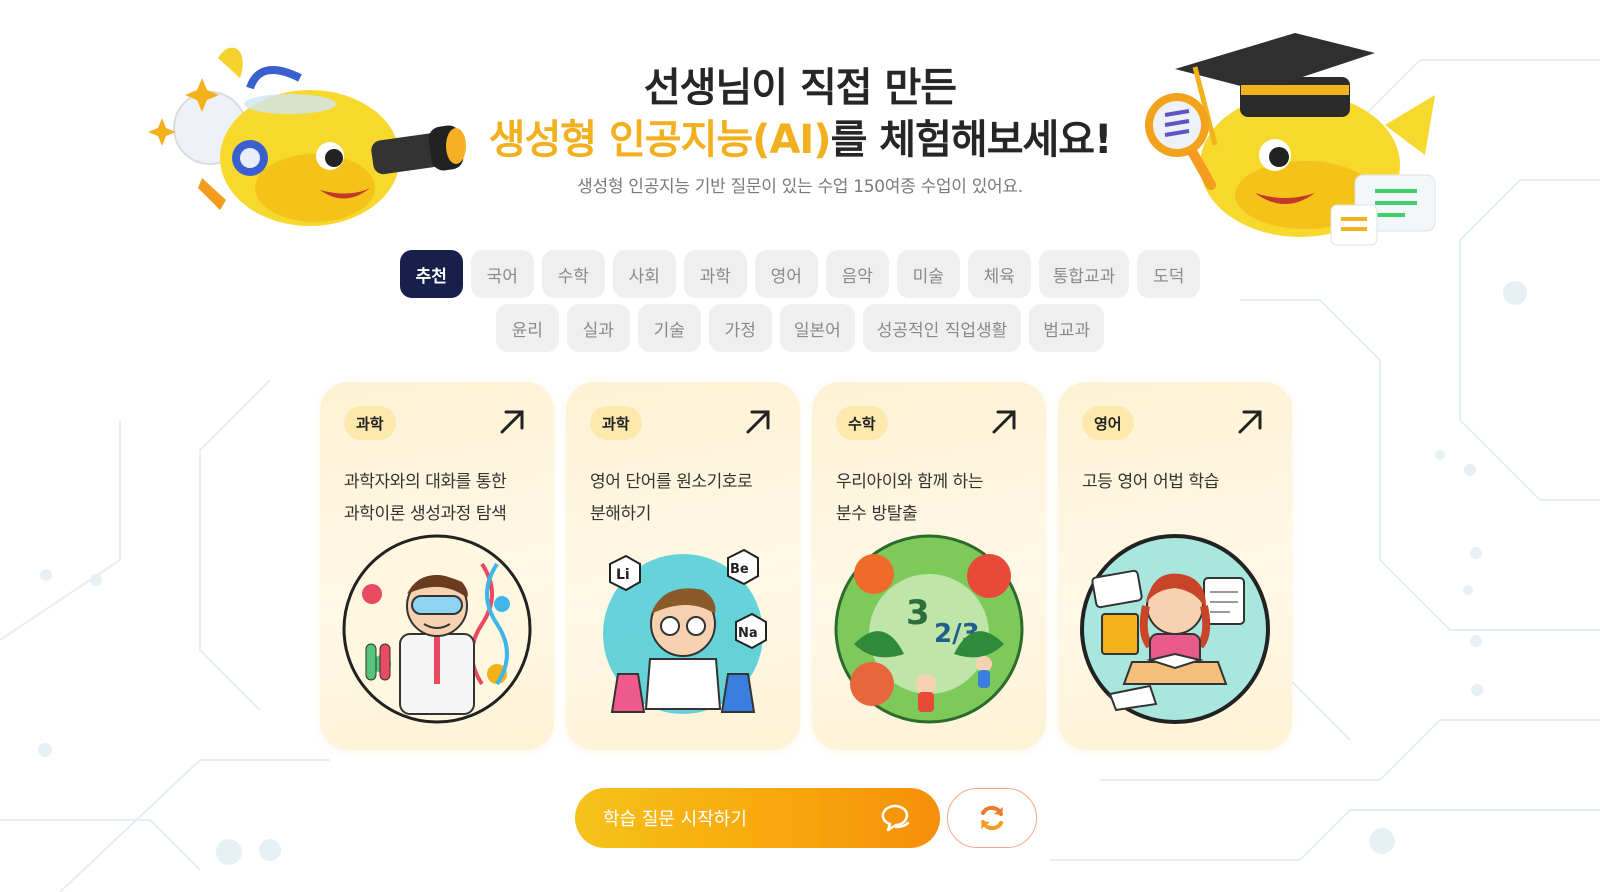  What do you see at coordinates (437, 629) in the screenshot?
I see `scientist-illustration` at bounding box center [437, 629].